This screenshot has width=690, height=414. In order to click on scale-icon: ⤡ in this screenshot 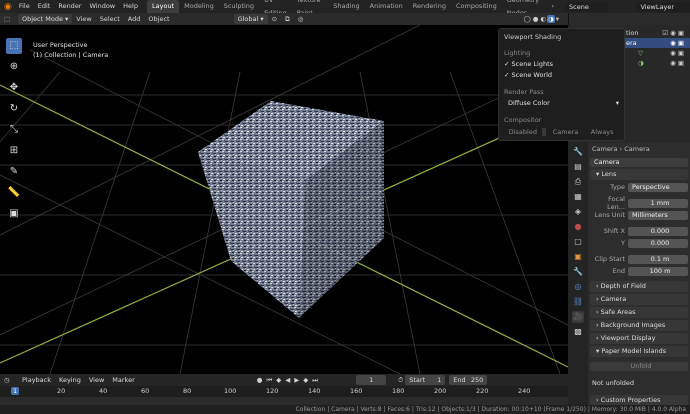, I will do `click(14, 130)`.